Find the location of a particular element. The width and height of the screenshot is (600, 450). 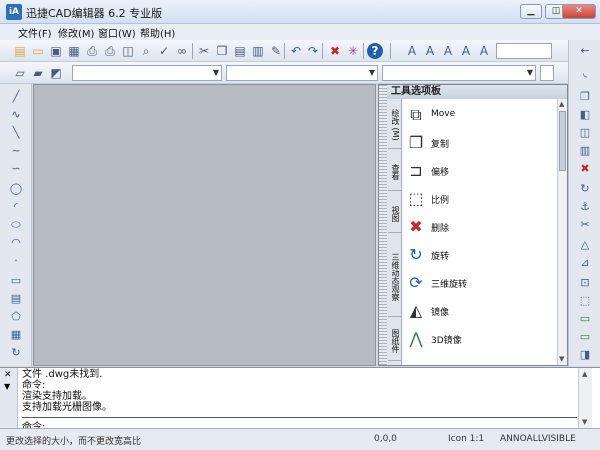

layer-state-icon: ▰ is located at coordinates (38, 73).